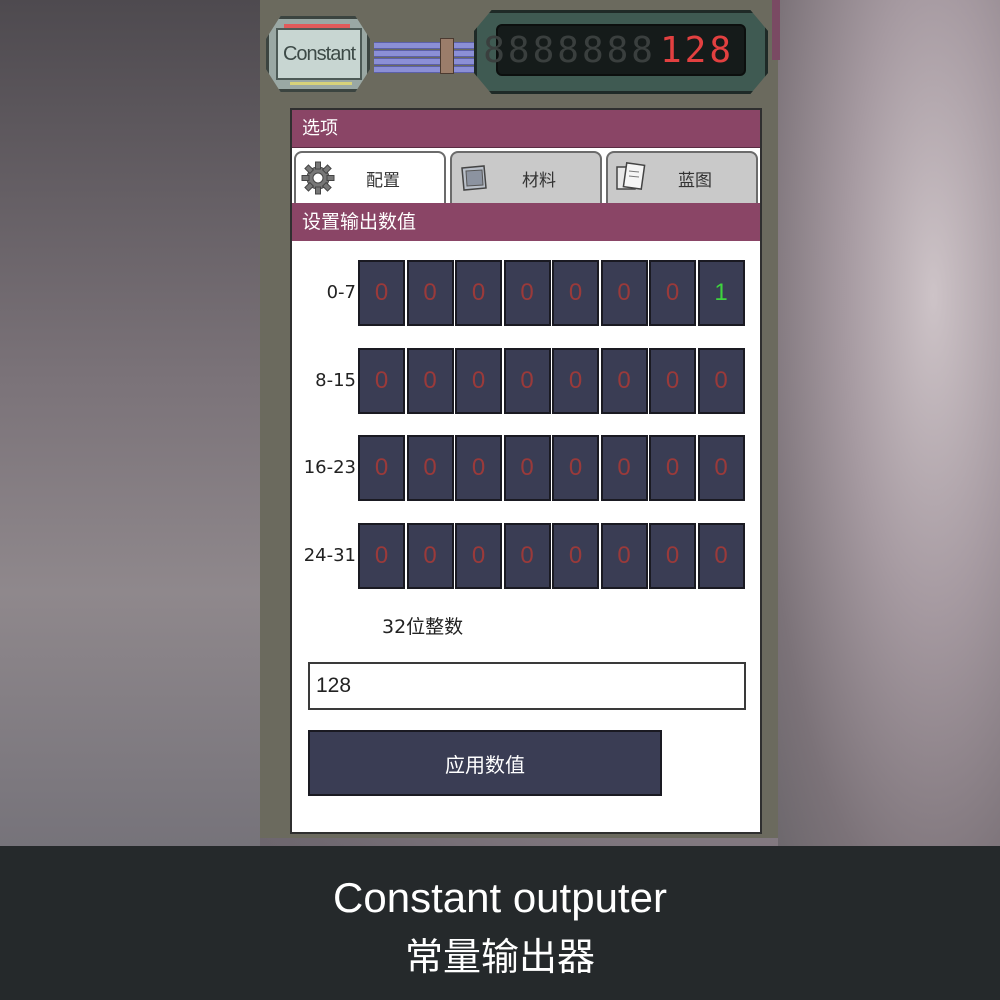  I want to click on int-label: 32位整数, so click(423, 627).